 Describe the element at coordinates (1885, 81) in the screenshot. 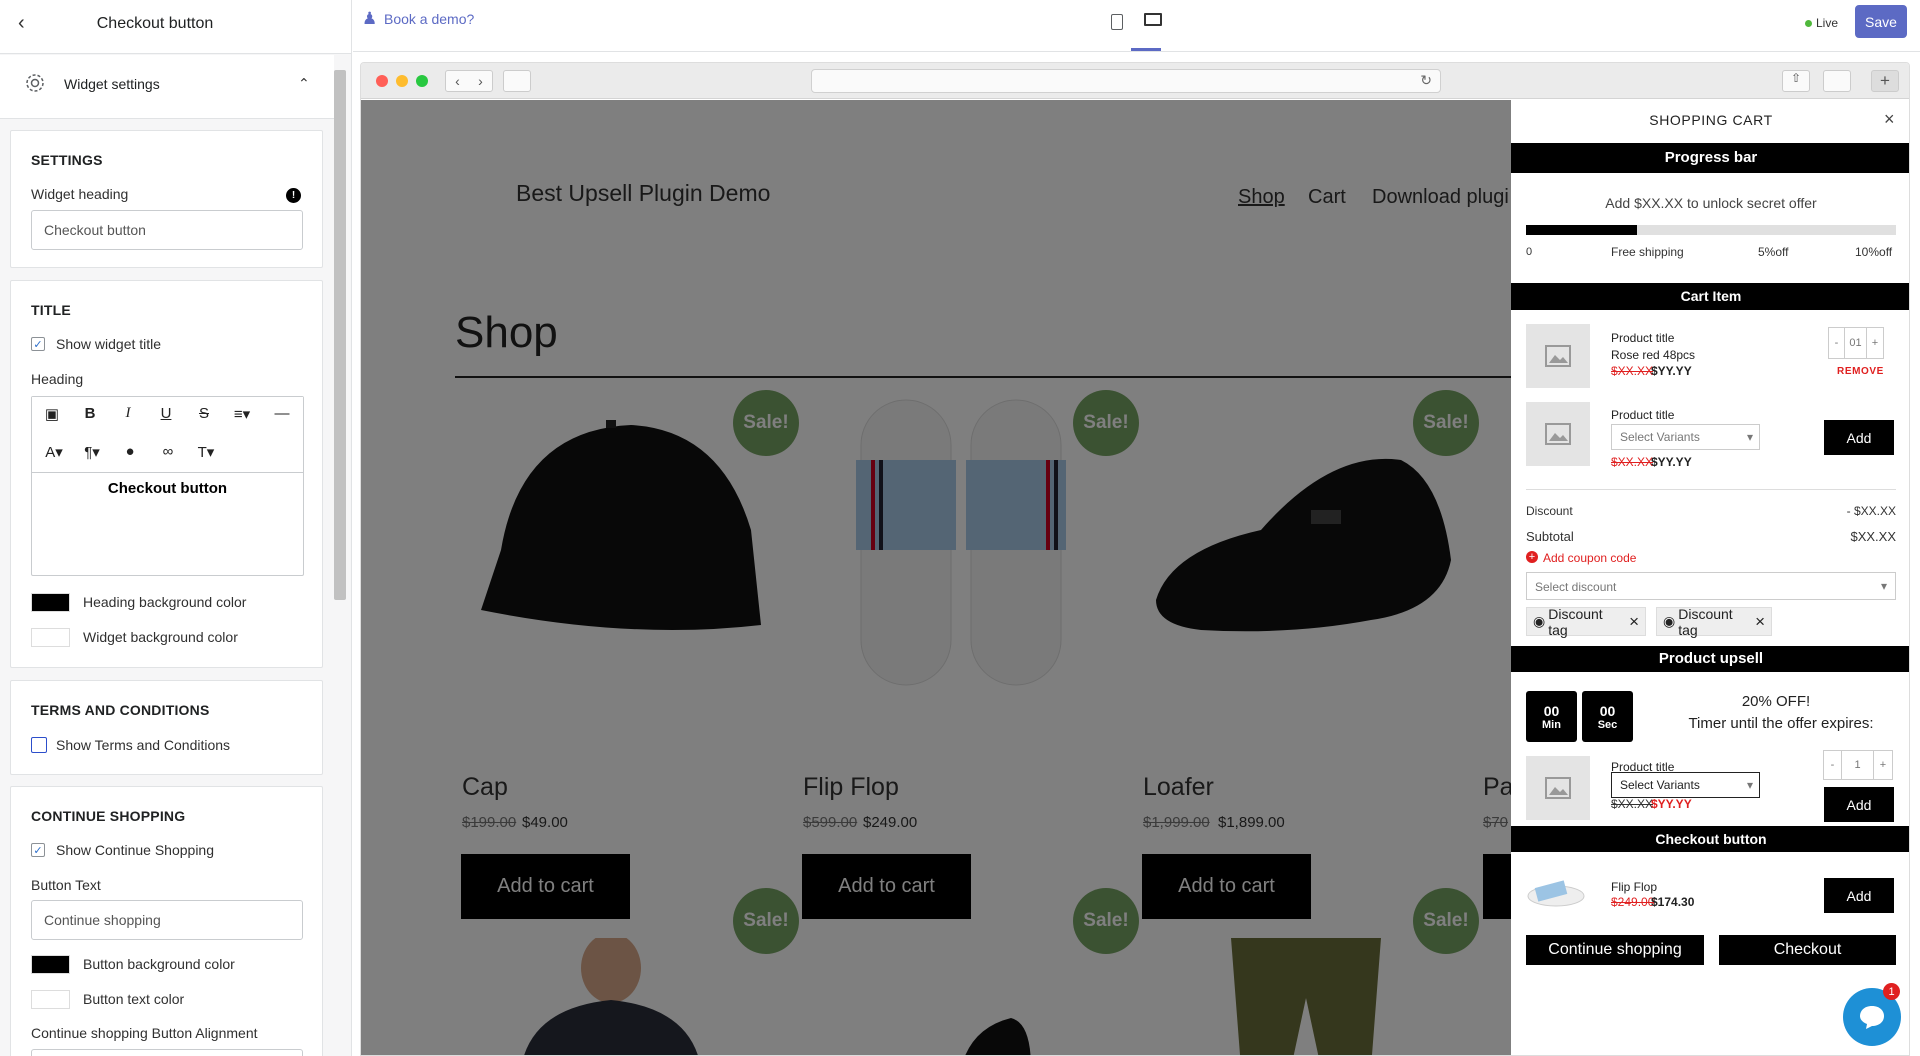

I see `new-tab-icon: +` at that location.